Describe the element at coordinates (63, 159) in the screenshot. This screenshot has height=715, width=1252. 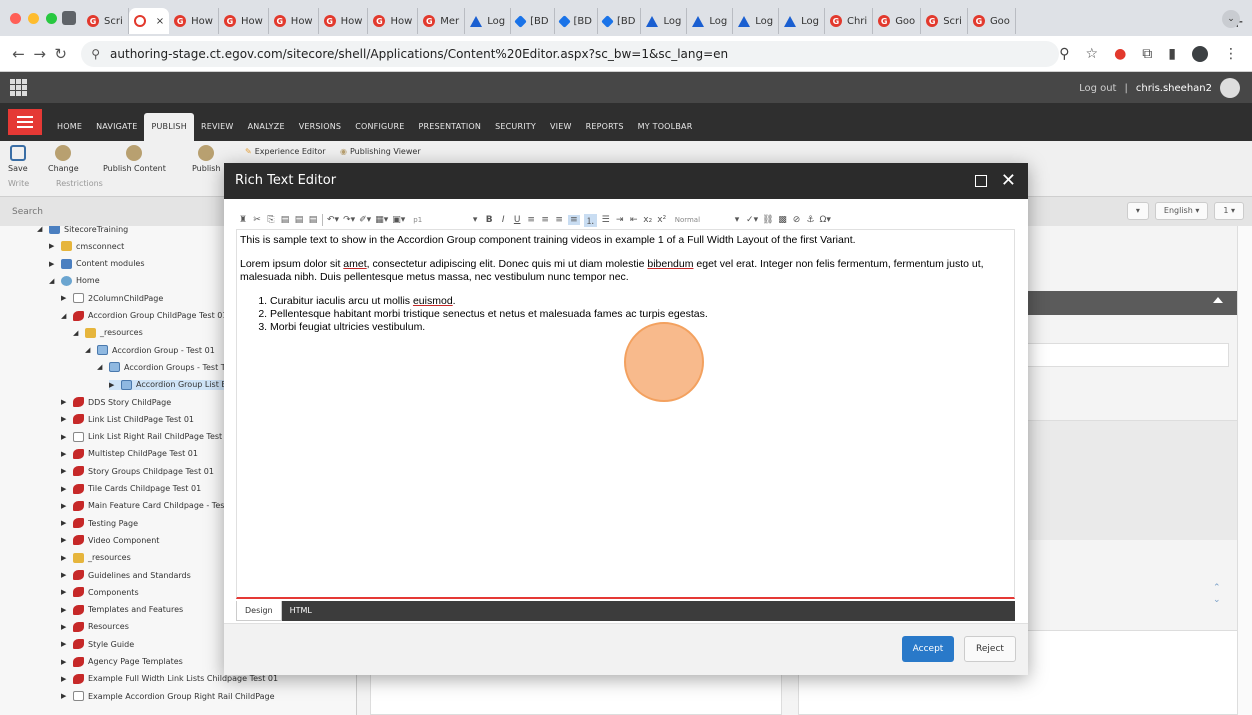
I see `change-button: Change` at that location.